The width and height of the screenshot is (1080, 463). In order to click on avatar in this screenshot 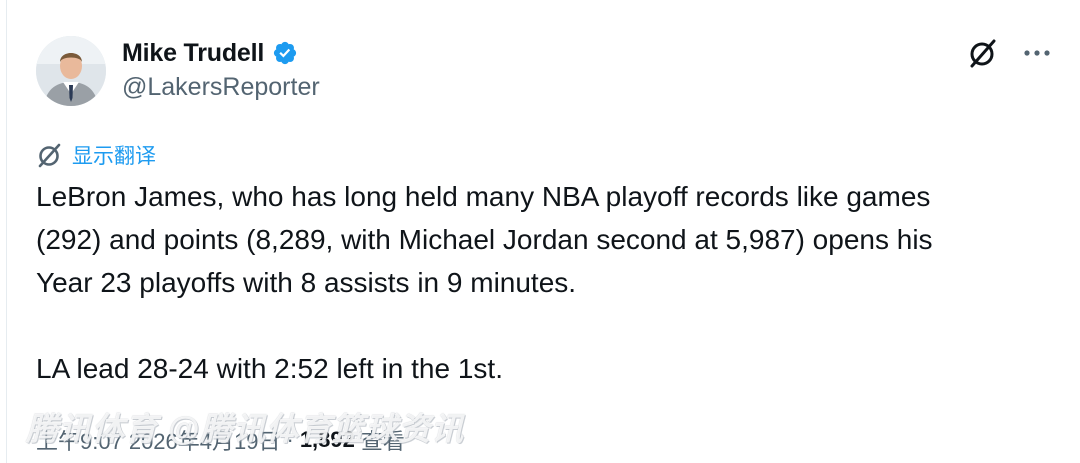, I will do `click(71, 71)`.